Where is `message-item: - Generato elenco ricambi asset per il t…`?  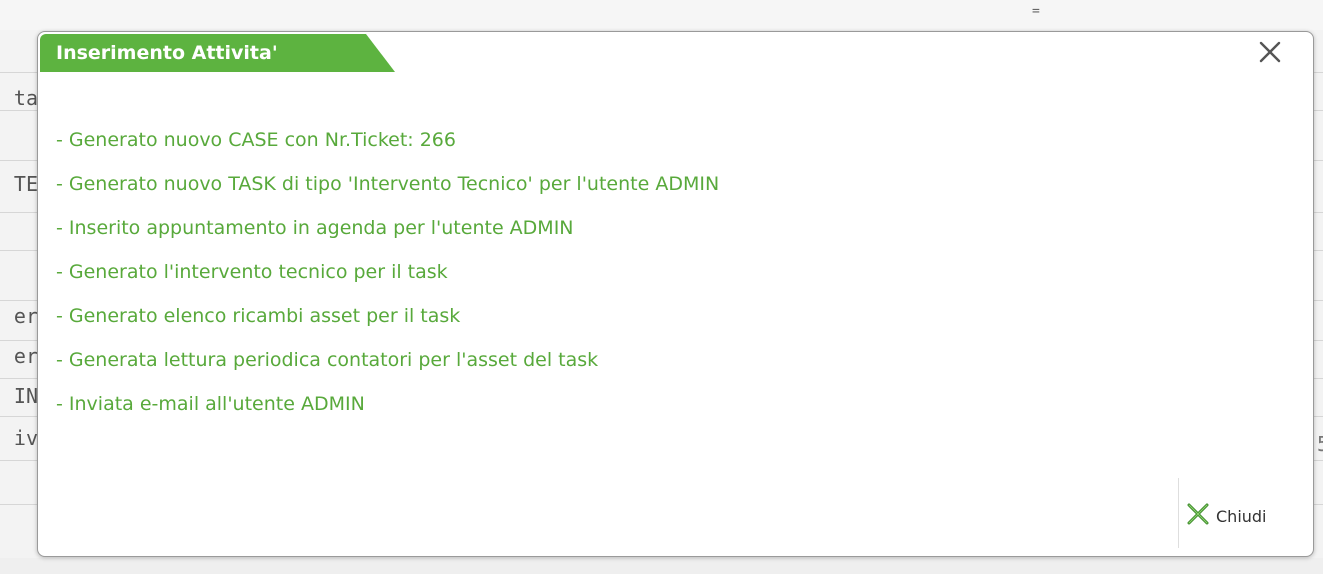
message-item: - Generato elenco ricambi asset per il t… is located at coordinates (258, 316).